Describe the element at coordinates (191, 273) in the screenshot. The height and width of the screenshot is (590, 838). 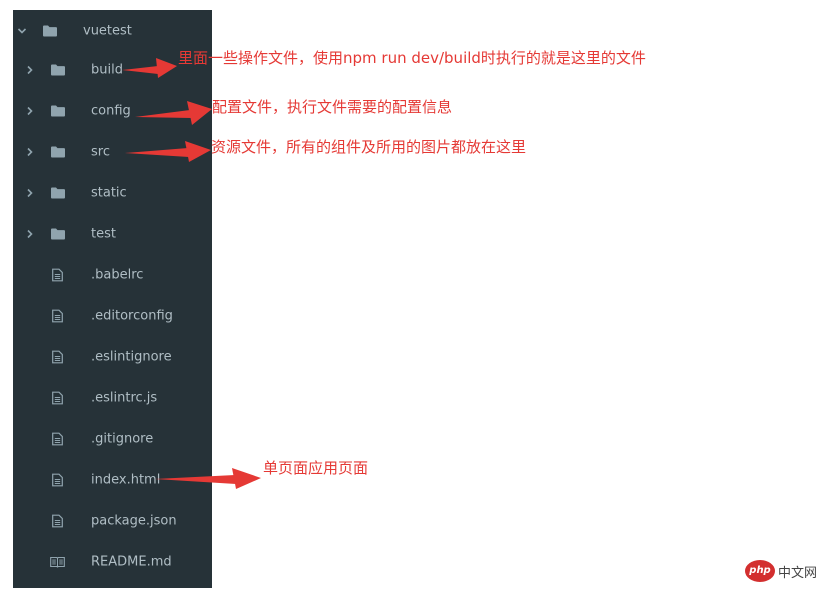
I see `annotation-arrows` at that location.